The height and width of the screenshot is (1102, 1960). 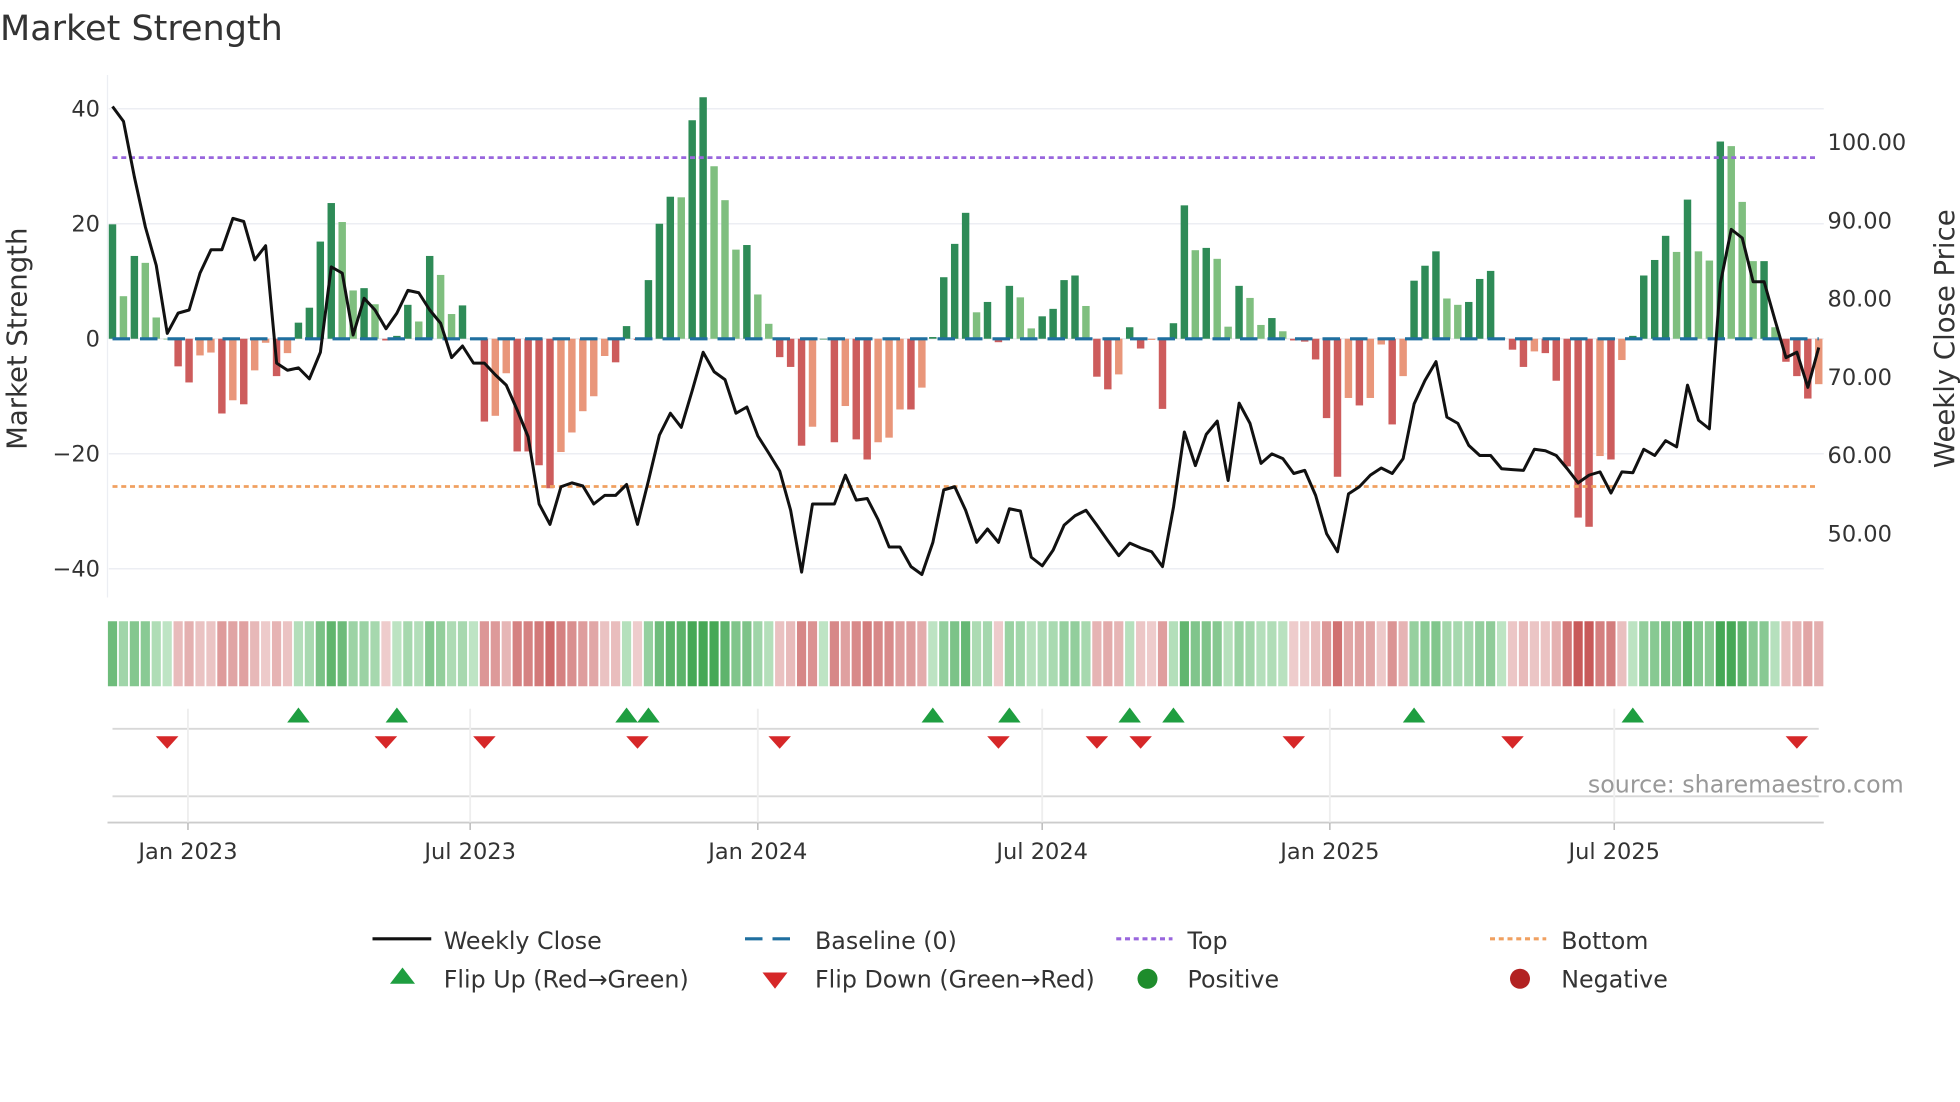 What do you see at coordinates (402, 975) in the screenshot?
I see `legend-flip-up-icon` at bounding box center [402, 975].